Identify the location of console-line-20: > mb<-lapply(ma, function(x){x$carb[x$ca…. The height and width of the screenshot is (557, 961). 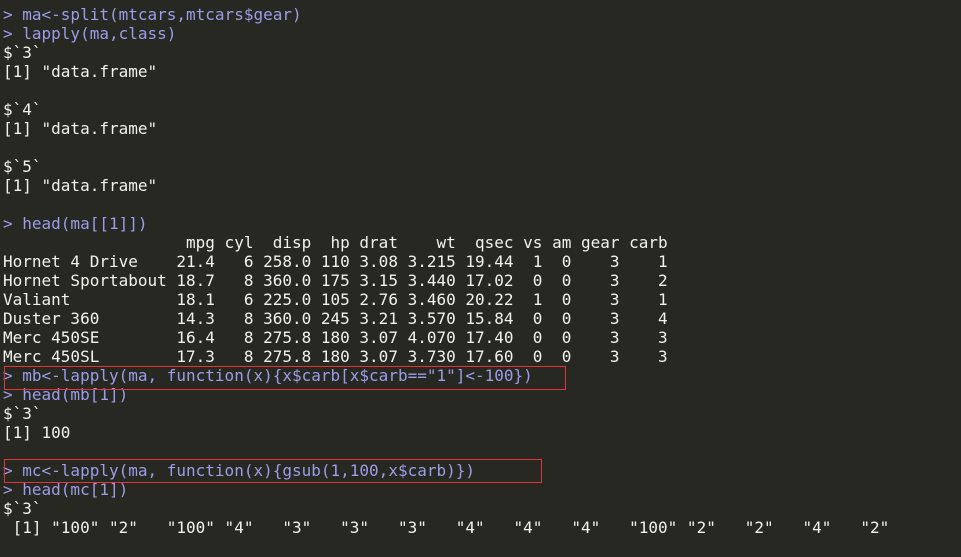
(268, 375).